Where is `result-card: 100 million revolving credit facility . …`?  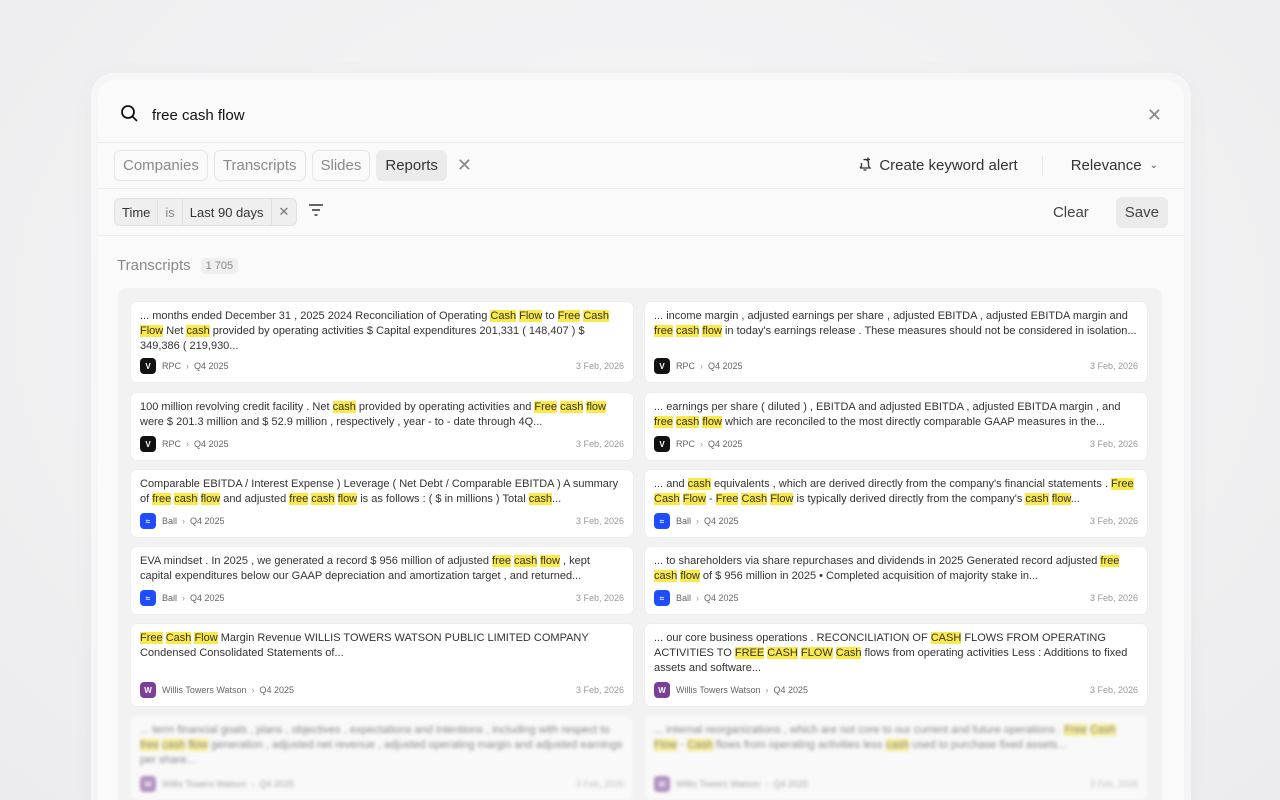 result-card: 100 million revolving credit facility . … is located at coordinates (382, 426).